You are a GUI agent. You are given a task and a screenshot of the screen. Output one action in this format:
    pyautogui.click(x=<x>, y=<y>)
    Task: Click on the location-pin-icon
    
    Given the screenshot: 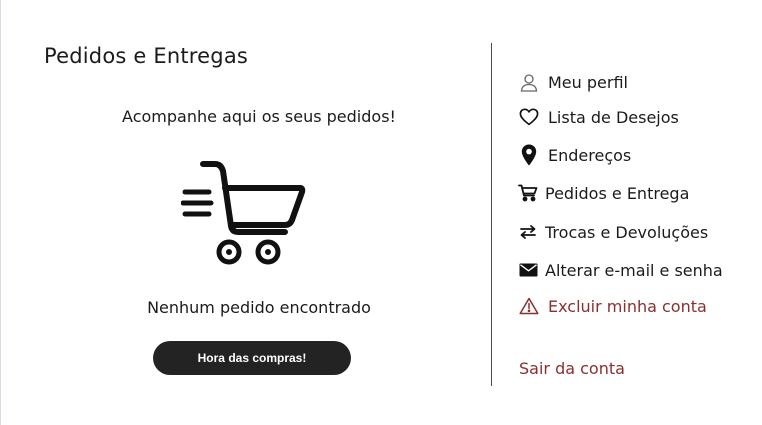 What is the action you would take?
    pyautogui.click(x=529, y=155)
    